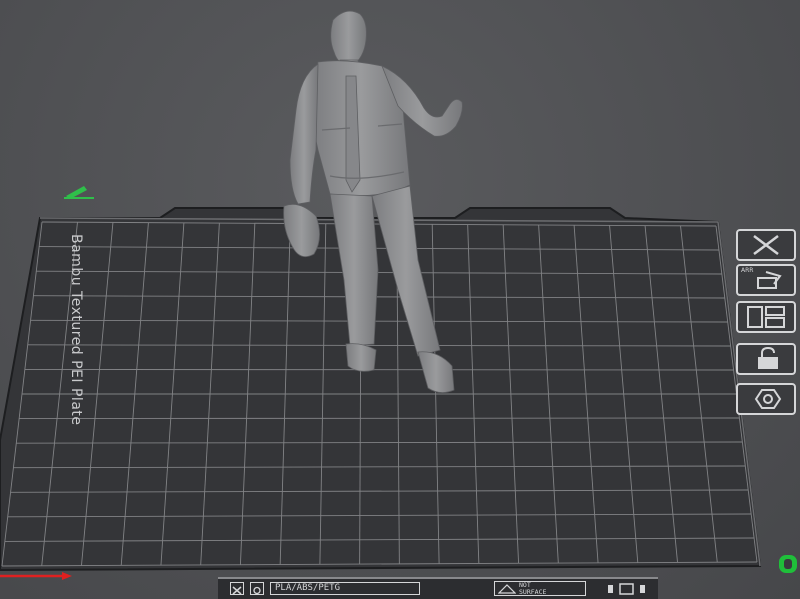 This screenshot has height=599, width=800. I want to click on surface-warning: NOT SURFACE, so click(540, 588).